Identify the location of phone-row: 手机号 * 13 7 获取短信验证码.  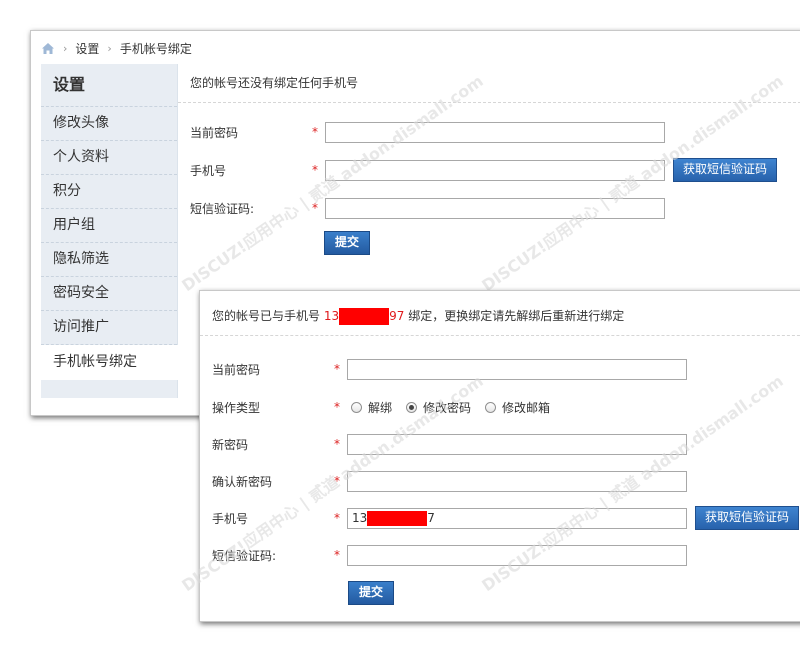
(500, 518).